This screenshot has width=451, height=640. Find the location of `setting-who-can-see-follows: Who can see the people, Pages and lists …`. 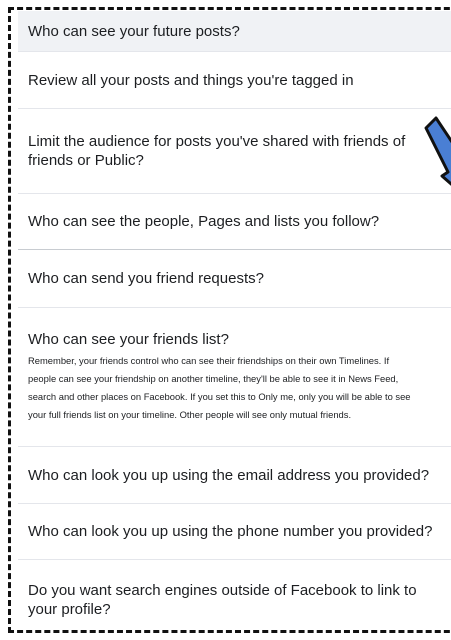

setting-who-can-see-follows: Who can see the people, Pages and lists … is located at coordinates (234, 222).